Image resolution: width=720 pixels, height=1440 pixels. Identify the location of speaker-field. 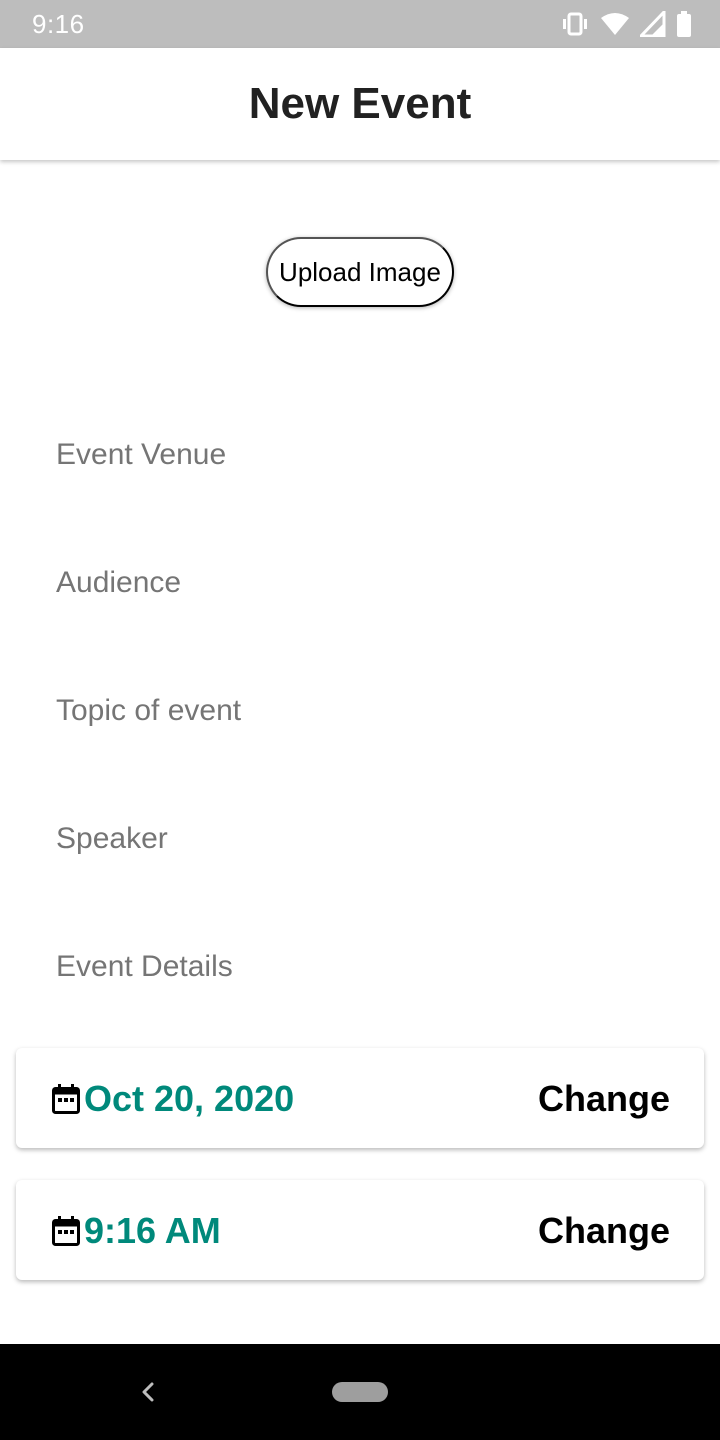
(360, 839).